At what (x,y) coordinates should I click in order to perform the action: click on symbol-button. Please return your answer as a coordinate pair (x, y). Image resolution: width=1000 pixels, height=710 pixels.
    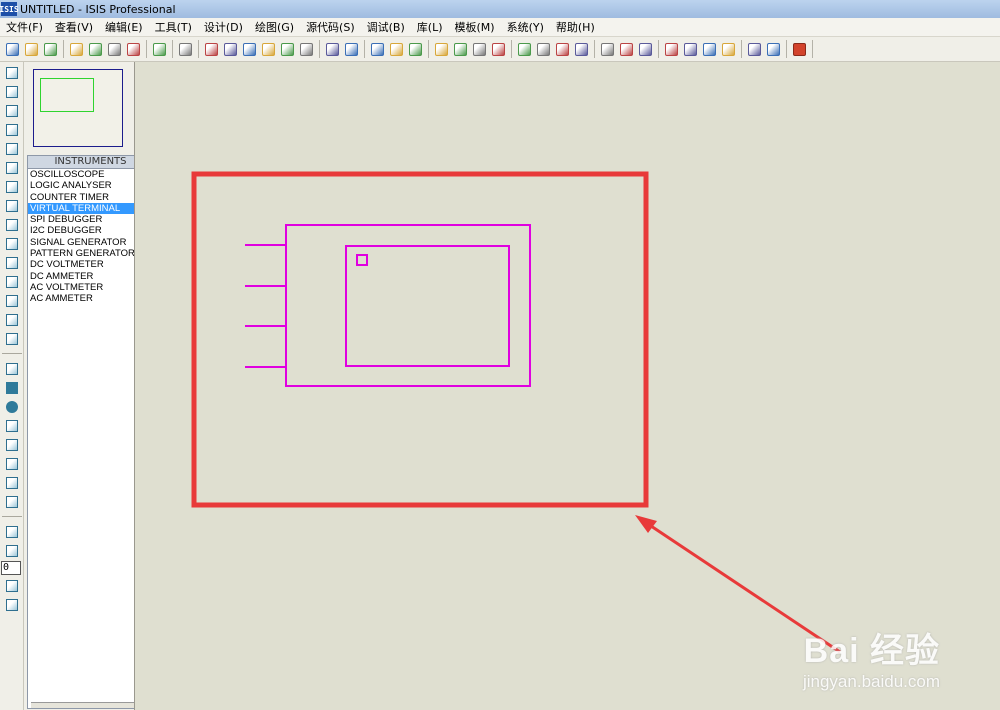
    Looking at the image, I should click on (12, 482).